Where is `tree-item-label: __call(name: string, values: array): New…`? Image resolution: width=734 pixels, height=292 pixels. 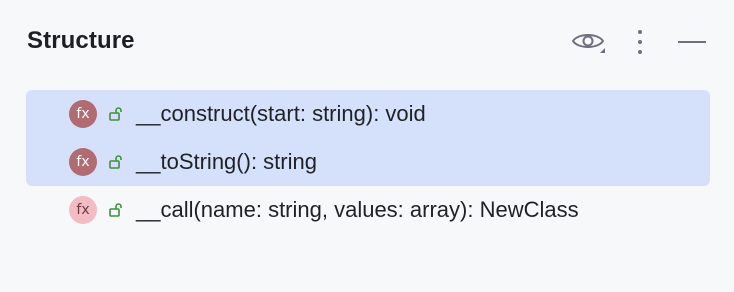 tree-item-label: __call(name: string, values: array): New… is located at coordinates (357, 209).